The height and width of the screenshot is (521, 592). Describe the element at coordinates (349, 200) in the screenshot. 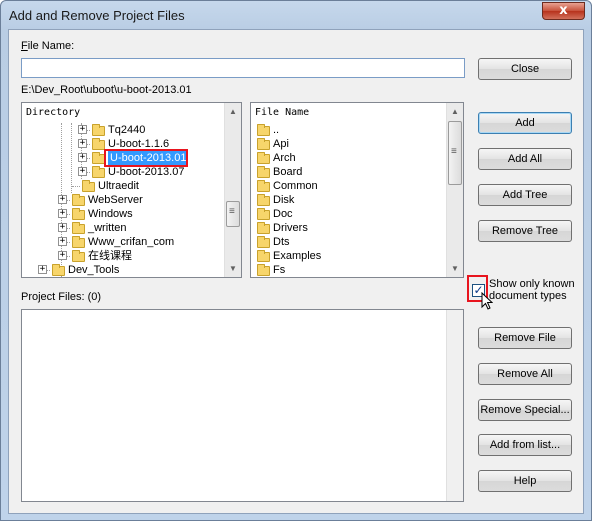

I see `file-list-item: Disk` at that location.